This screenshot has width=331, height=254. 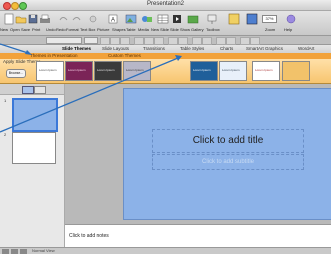 What do you see at coordinates (131, 19) in the screenshot?
I see `picture-icon` at bounding box center [131, 19].